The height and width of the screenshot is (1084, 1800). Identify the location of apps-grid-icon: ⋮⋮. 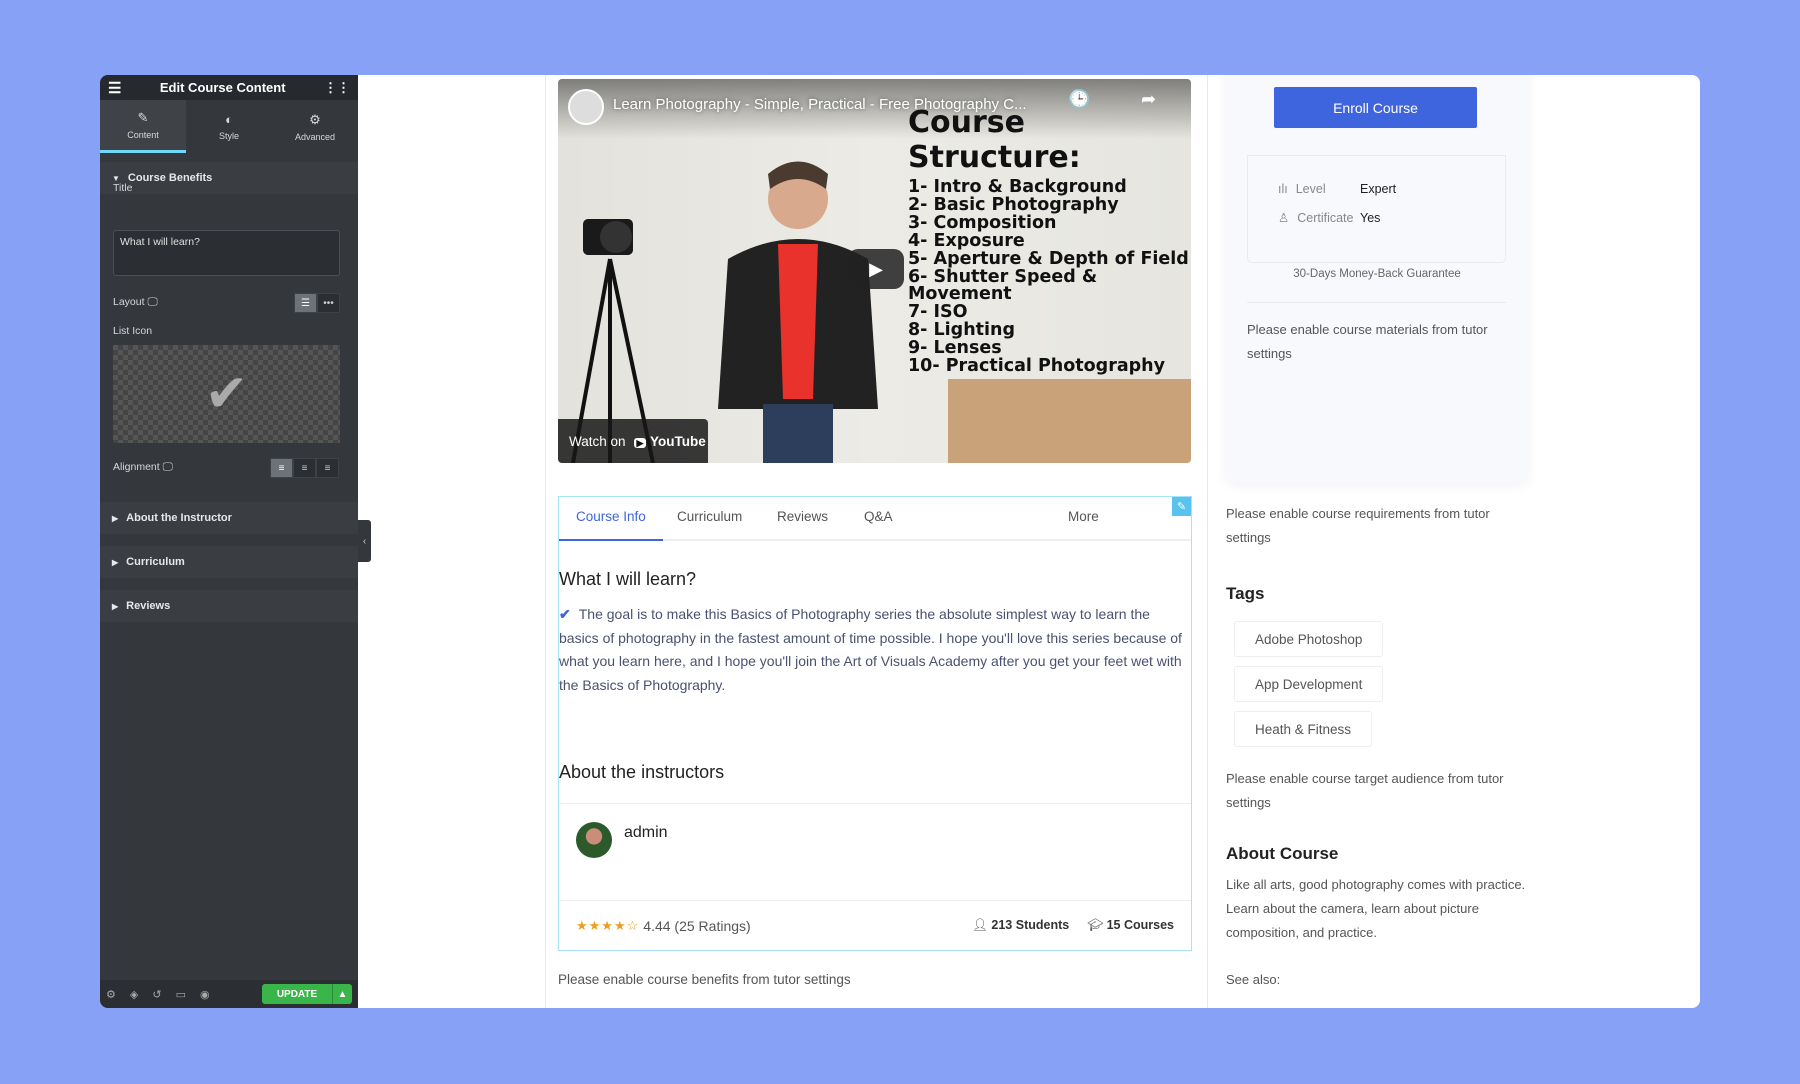
(337, 88).